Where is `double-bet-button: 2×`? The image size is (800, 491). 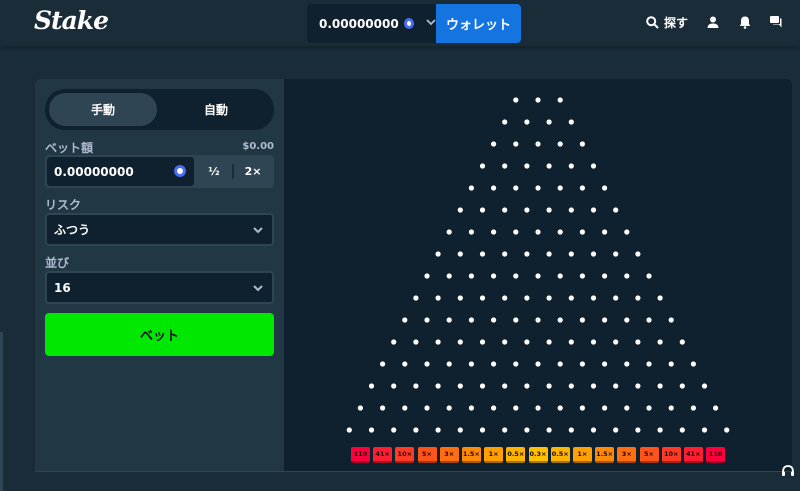
double-bet-button: 2× is located at coordinates (253, 171).